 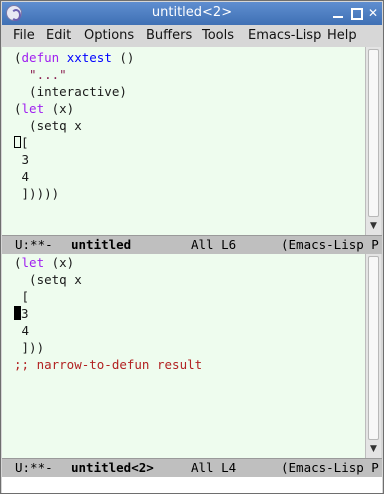 I want to click on code-line: "...", so click(x=40, y=74).